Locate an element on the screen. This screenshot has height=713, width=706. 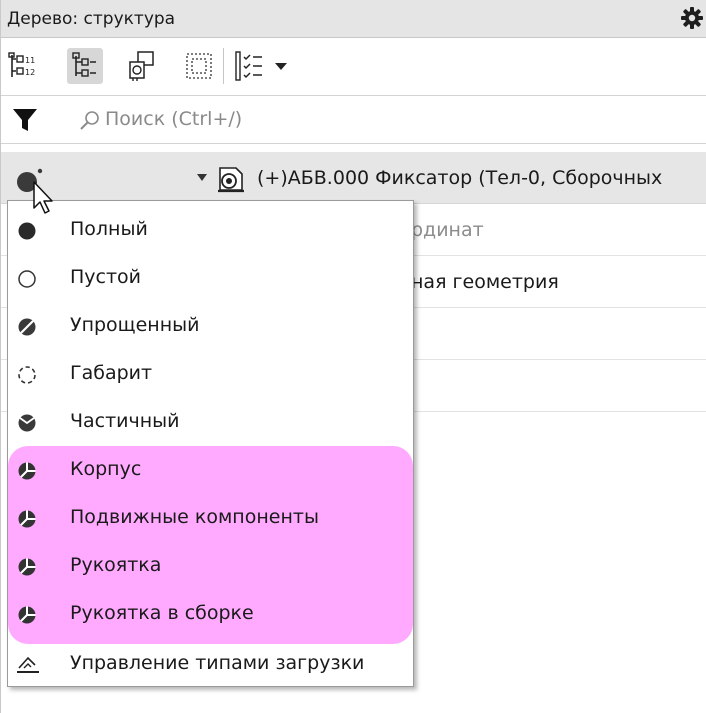
menu-item-label: Полный is located at coordinates (109, 229).